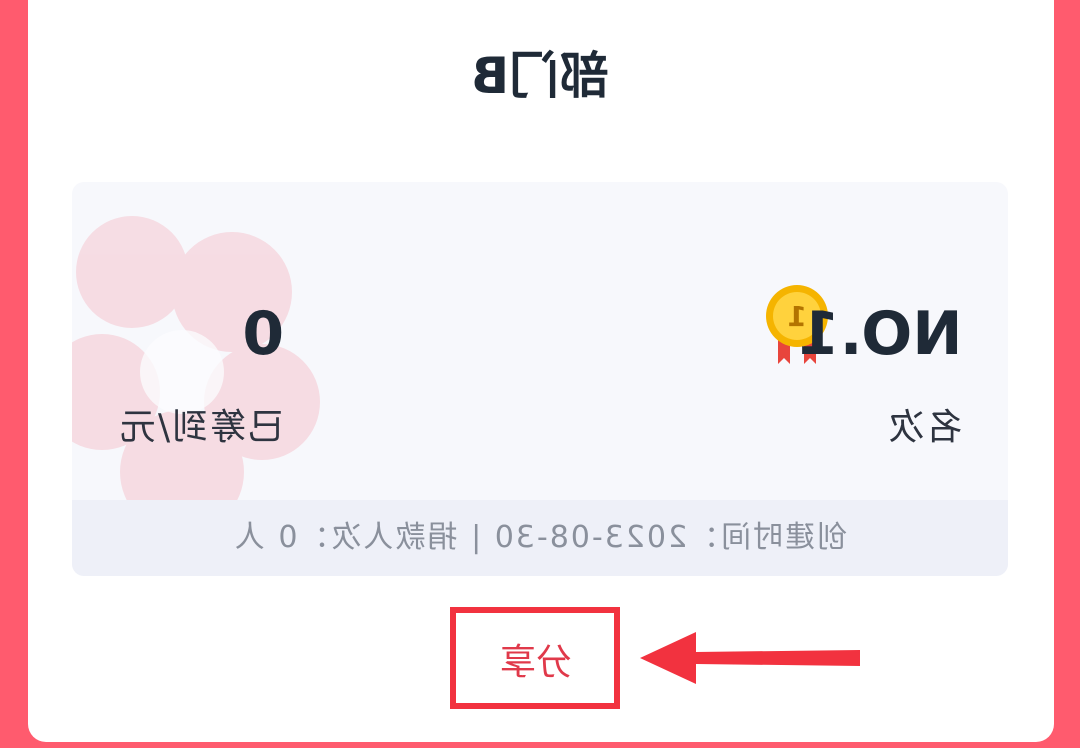  What do you see at coordinates (923, 427) in the screenshot?
I see `rank-label: 名次` at bounding box center [923, 427].